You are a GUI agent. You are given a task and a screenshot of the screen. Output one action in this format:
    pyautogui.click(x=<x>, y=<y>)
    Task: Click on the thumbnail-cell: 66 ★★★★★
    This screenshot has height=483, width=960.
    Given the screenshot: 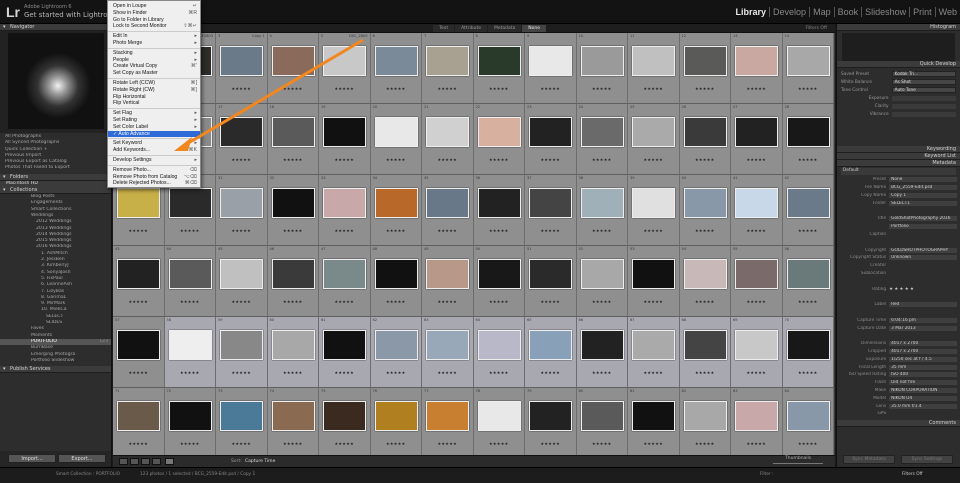 What is the action you would take?
    pyautogui.click(x=602, y=352)
    